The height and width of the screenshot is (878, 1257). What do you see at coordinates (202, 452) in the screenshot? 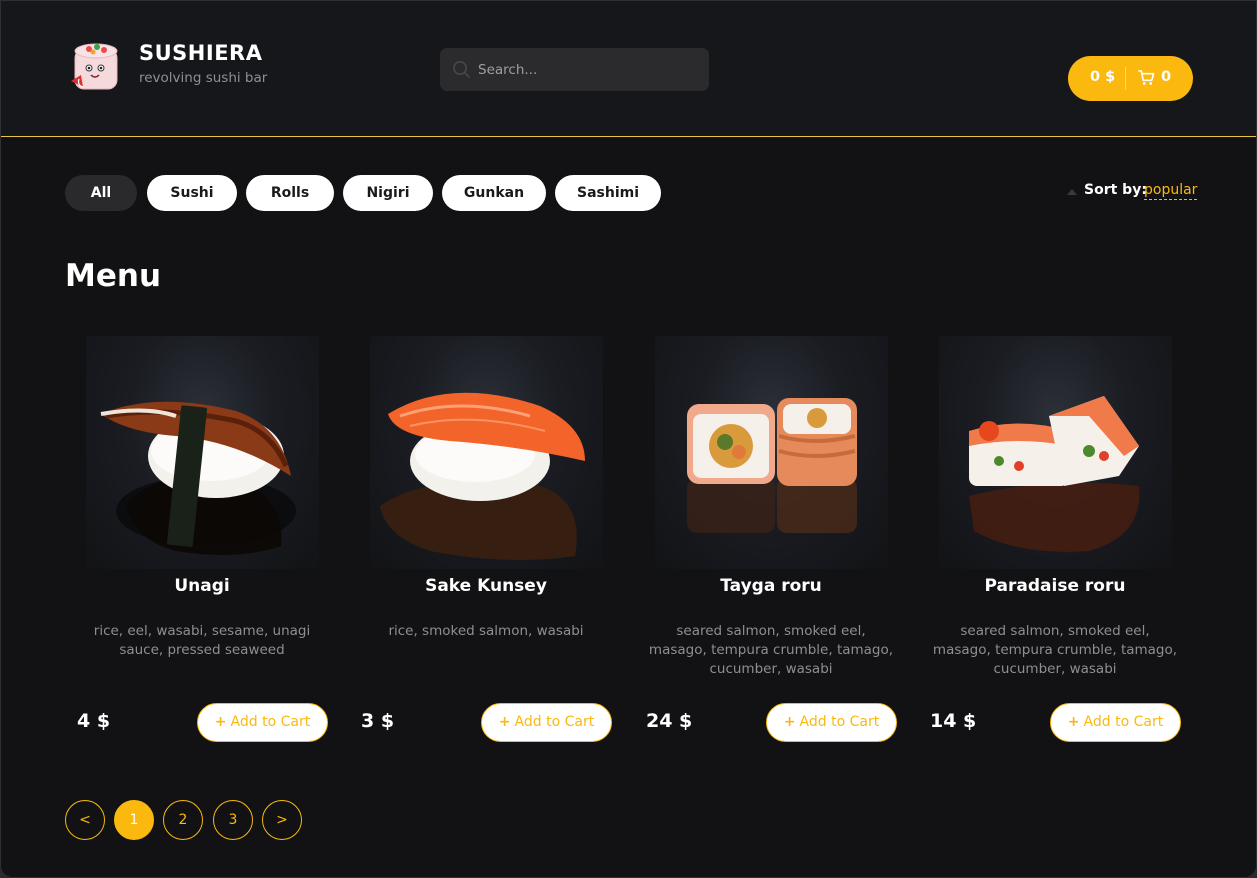
I see `product-image-unagi` at bounding box center [202, 452].